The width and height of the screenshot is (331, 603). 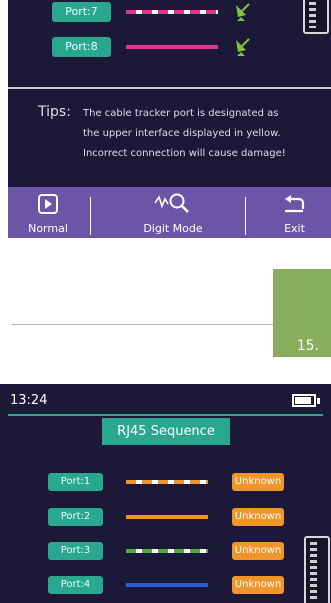 I want to click on clock: 13:24, so click(x=29, y=400).